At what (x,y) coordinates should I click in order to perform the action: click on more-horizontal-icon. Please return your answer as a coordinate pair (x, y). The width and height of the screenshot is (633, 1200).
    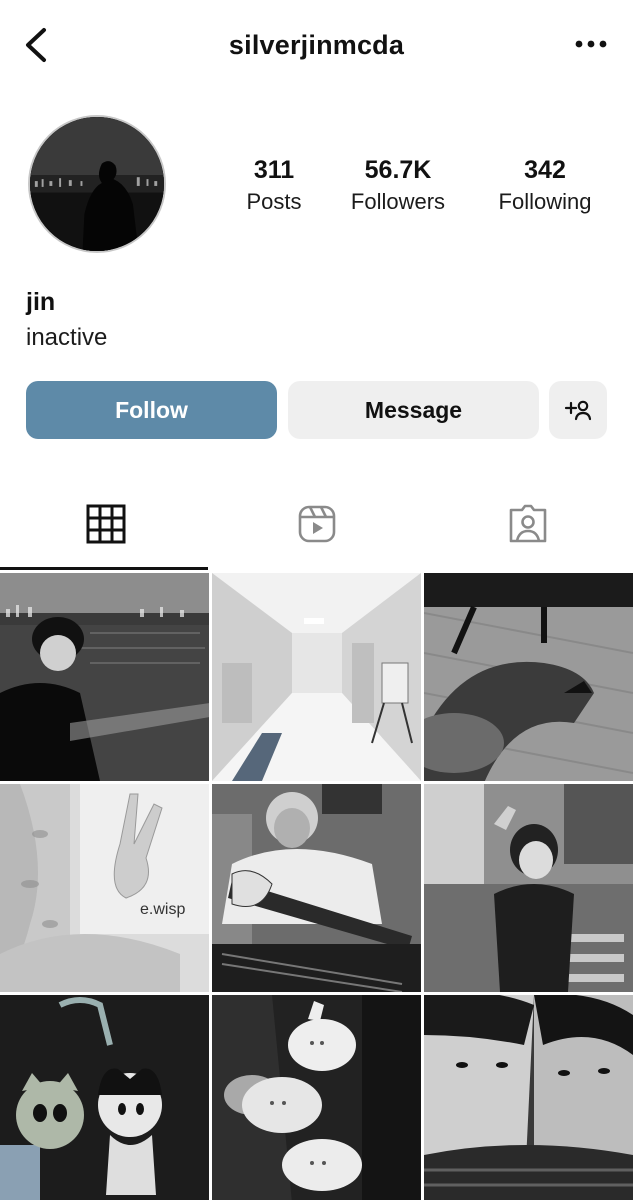
    Looking at the image, I should click on (591, 44).